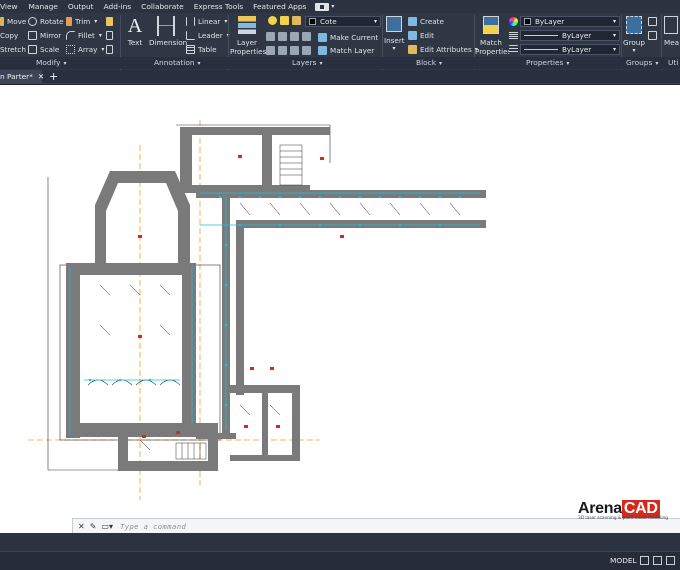 Image resolution: width=680 pixels, height=570 pixels. What do you see at coordinates (673, 62) in the screenshot?
I see `panel-title-utilities: Uti` at bounding box center [673, 62].